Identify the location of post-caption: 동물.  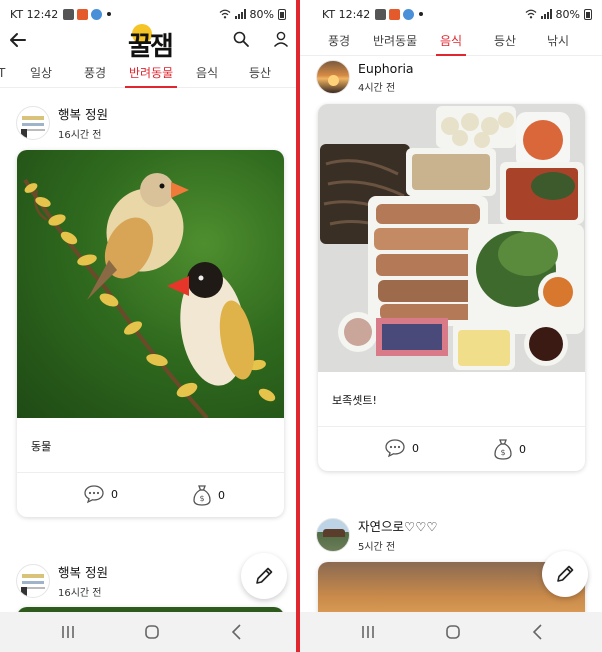
(41, 446).